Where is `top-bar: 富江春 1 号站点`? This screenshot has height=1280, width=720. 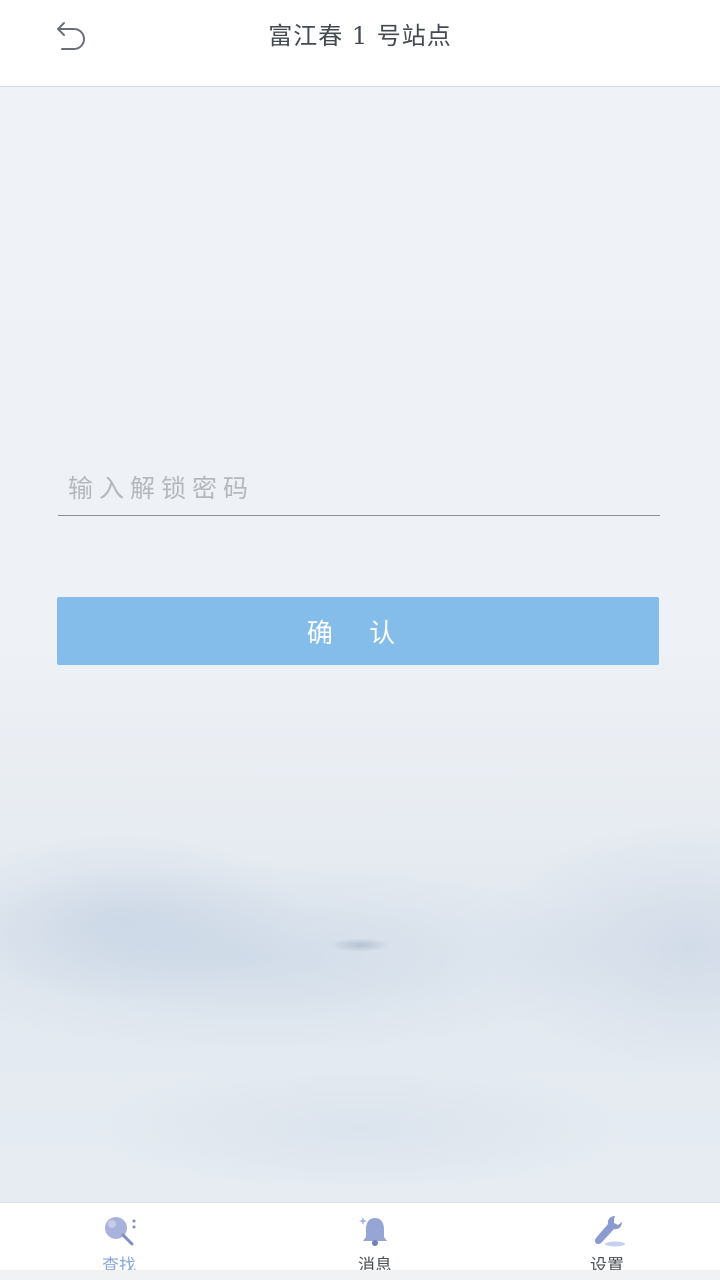 top-bar: 富江春 1 号站点 is located at coordinates (360, 43).